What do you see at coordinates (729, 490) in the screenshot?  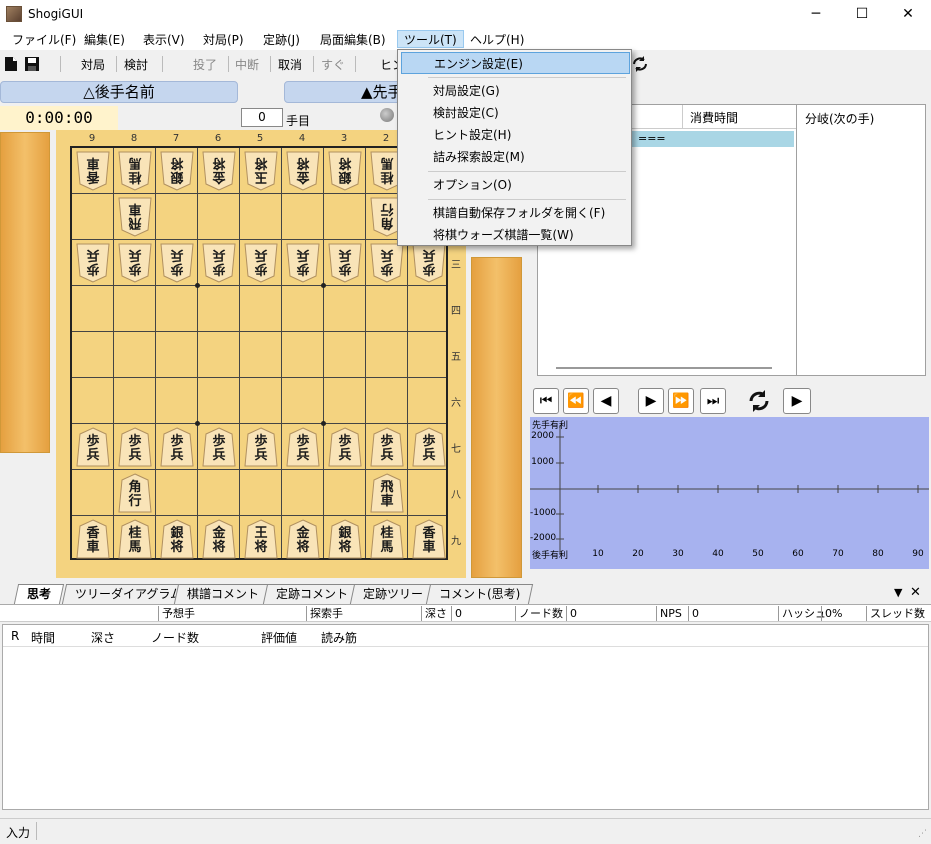 I see `graph-svg` at bounding box center [729, 490].